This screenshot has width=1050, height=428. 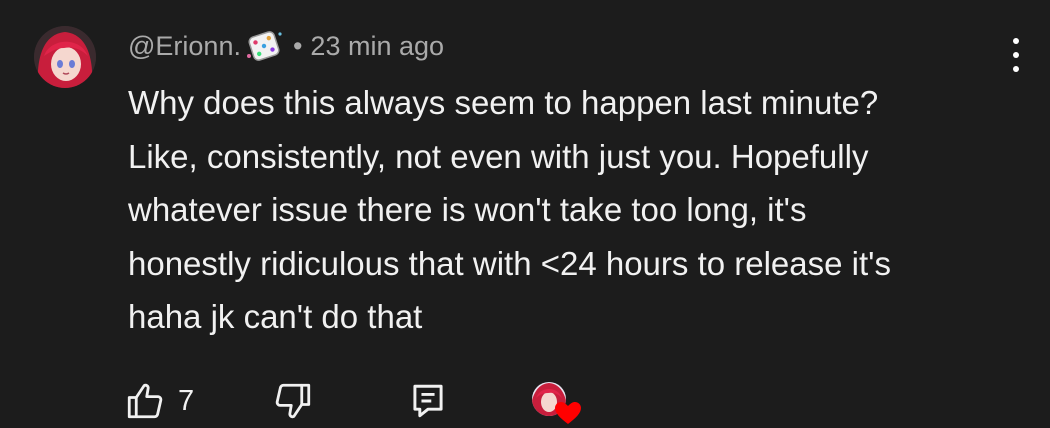 I want to click on dislike-button, so click(x=293, y=401).